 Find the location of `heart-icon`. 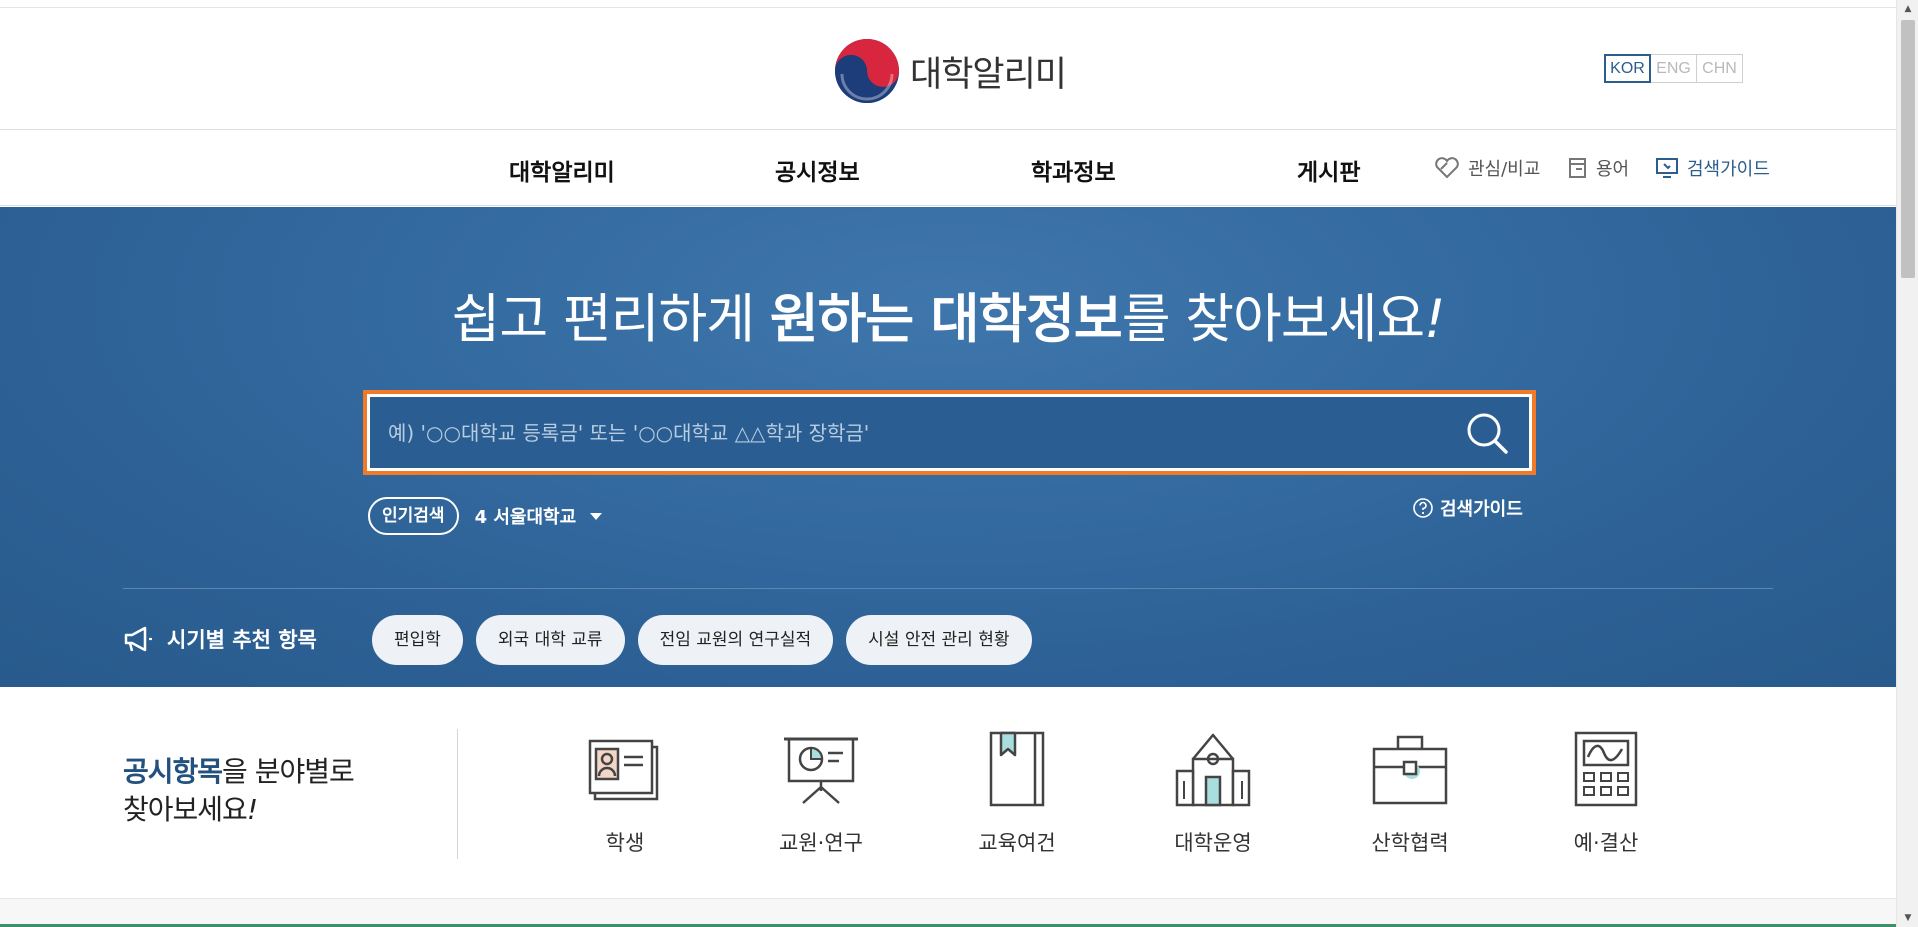

heart-icon is located at coordinates (1447, 168).